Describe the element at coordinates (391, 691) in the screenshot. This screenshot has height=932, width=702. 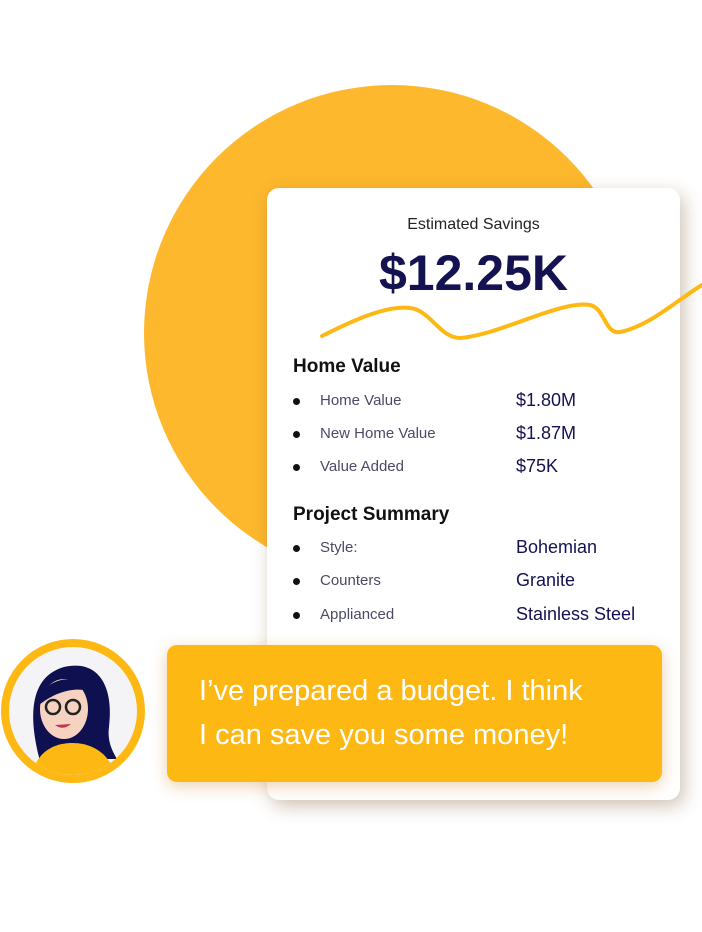
I see `chat-line-1: I’ve prepared a budget. I think` at that location.